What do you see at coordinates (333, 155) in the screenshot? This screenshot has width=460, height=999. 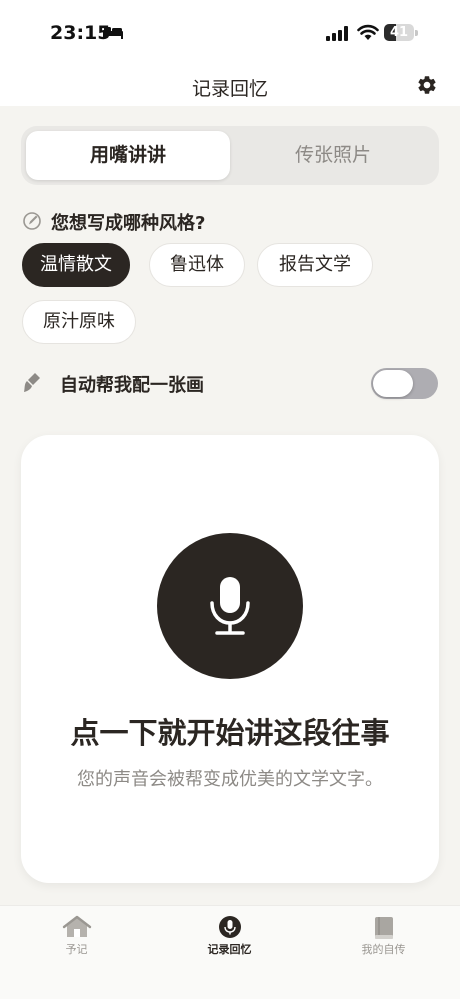 I see `tab-photo: 传张照片` at bounding box center [333, 155].